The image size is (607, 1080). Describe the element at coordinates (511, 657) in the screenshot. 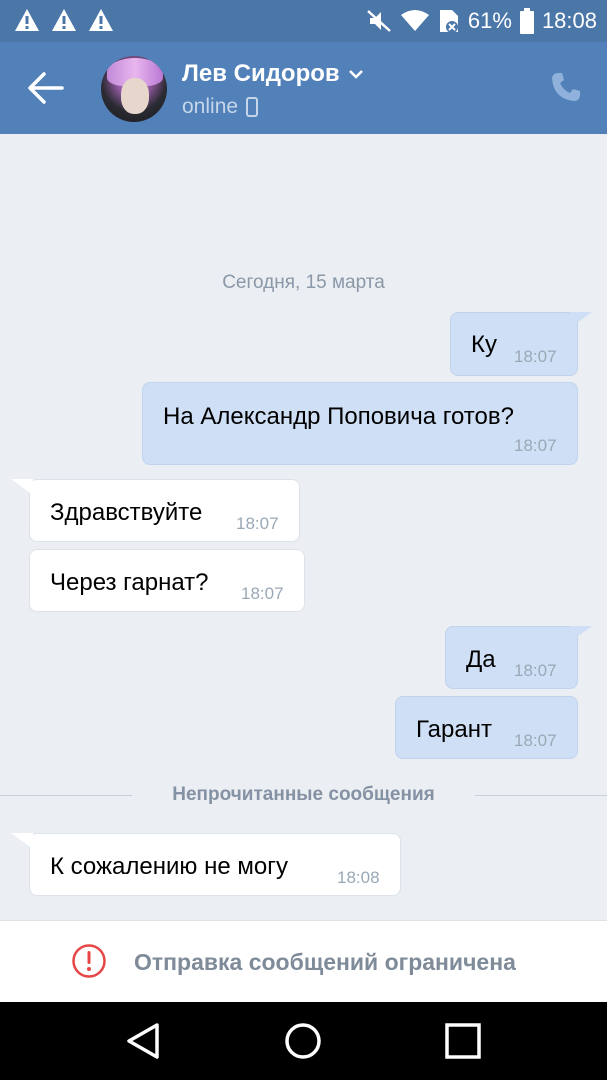

I see `message-bubble: Да 18:07` at that location.